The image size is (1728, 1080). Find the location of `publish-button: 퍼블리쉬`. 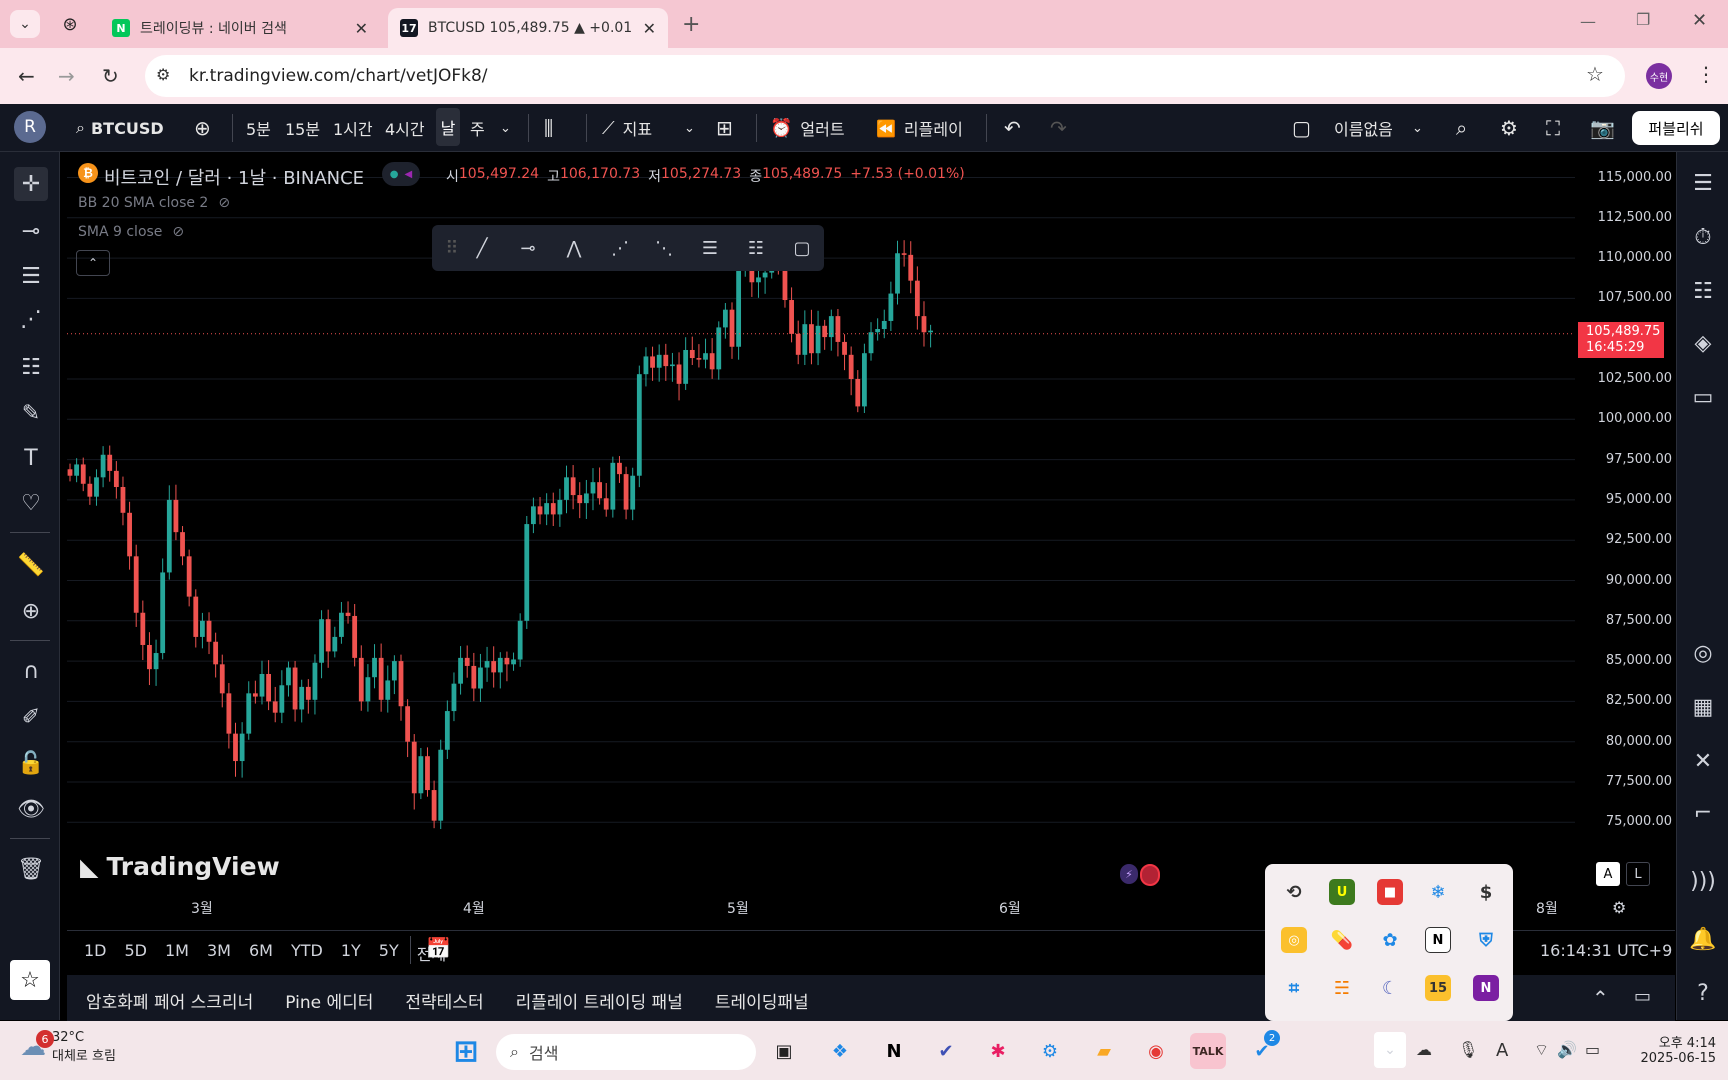

publish-button: 퍼블리쉬 is located at coordinates (1676, 128).